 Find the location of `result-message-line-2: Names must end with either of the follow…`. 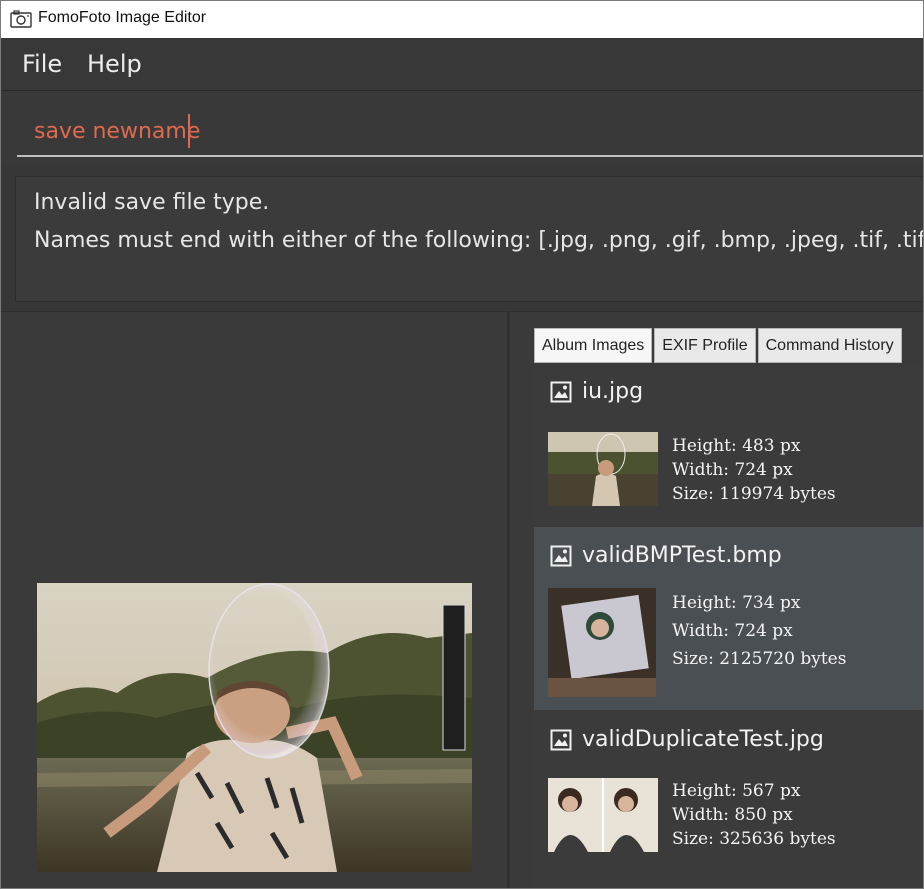

result-message-line-2: Names must end with either of the follow… is located at coordinates (479, 240).